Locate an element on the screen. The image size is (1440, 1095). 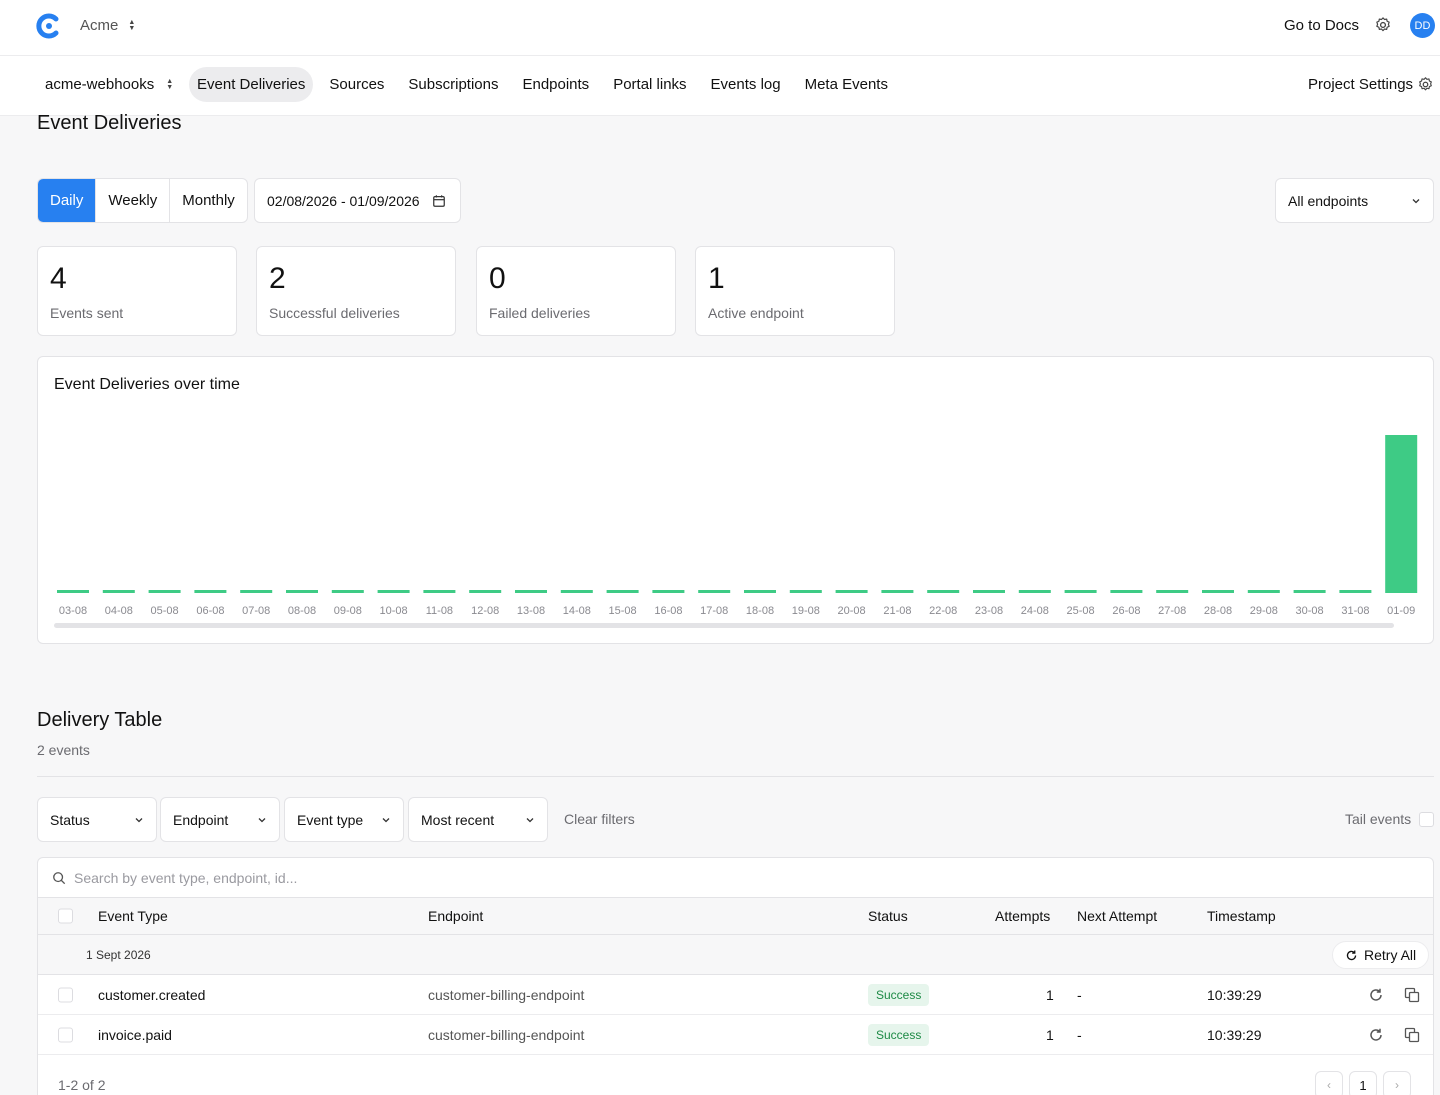
stat-card-successful-deliveries: 2 Successful deliveries is located at coordinates (356, 291).